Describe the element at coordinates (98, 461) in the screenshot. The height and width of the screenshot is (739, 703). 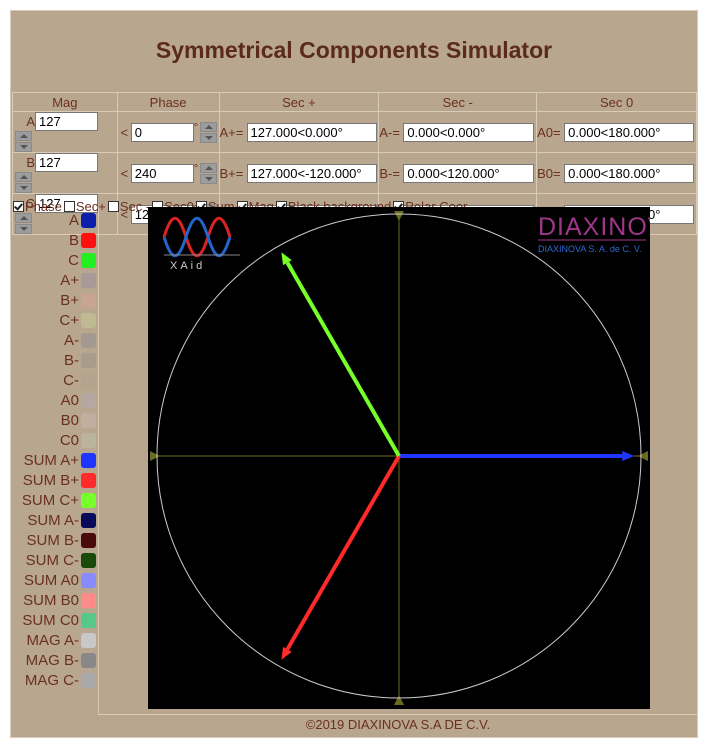
I see `divider` at that location.